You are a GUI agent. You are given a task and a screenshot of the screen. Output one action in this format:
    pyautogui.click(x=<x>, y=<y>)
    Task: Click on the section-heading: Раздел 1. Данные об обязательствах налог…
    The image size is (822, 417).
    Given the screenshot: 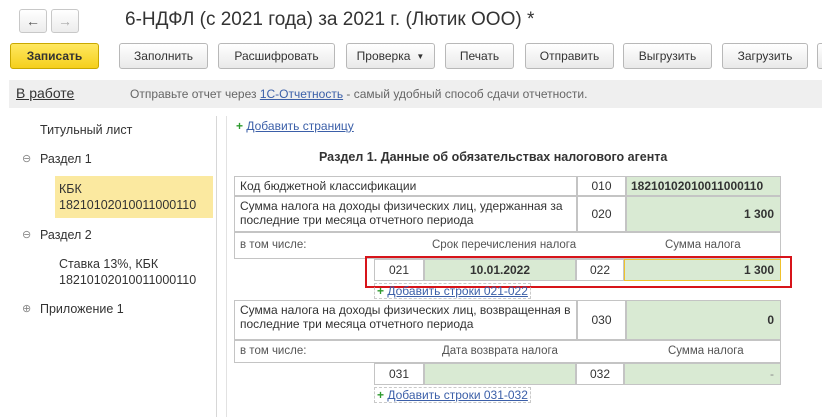 What is the action you would take?
    pyautogui.click(x=493, y=157)
    